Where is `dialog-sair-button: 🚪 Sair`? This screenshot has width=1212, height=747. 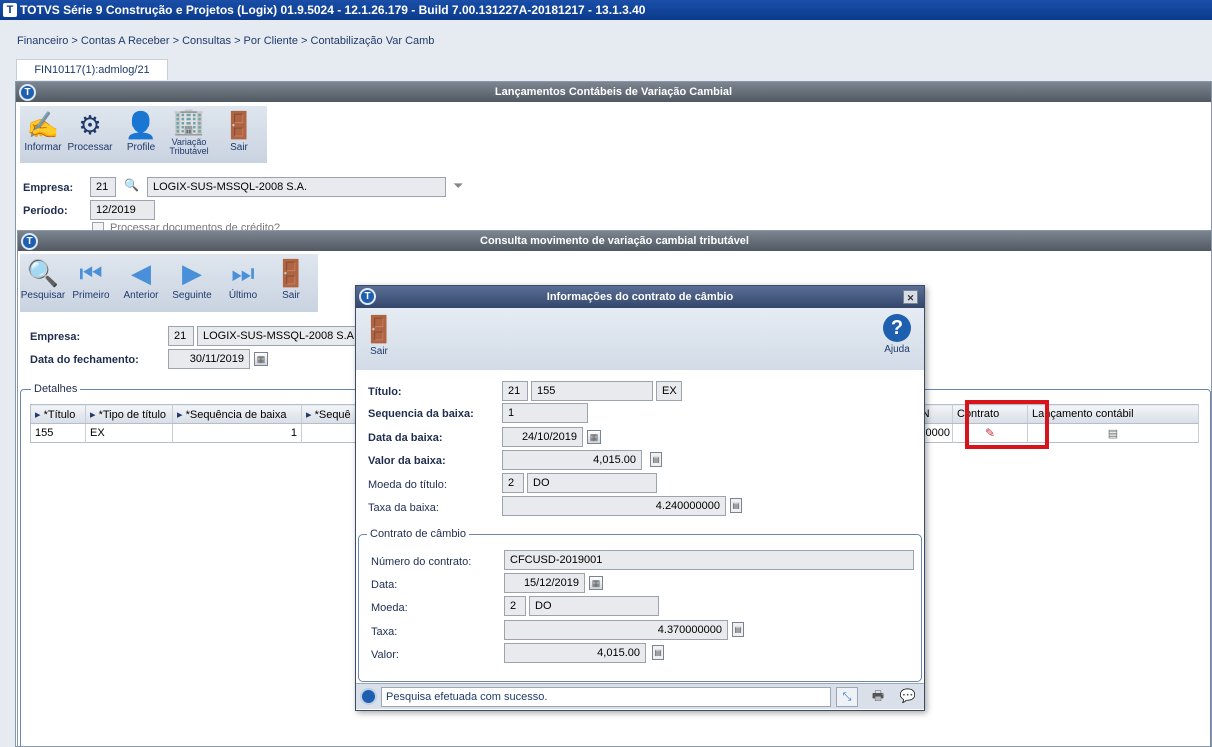
dialog-sair-button: 🚪 Sair is located at coordinates (379, 335).